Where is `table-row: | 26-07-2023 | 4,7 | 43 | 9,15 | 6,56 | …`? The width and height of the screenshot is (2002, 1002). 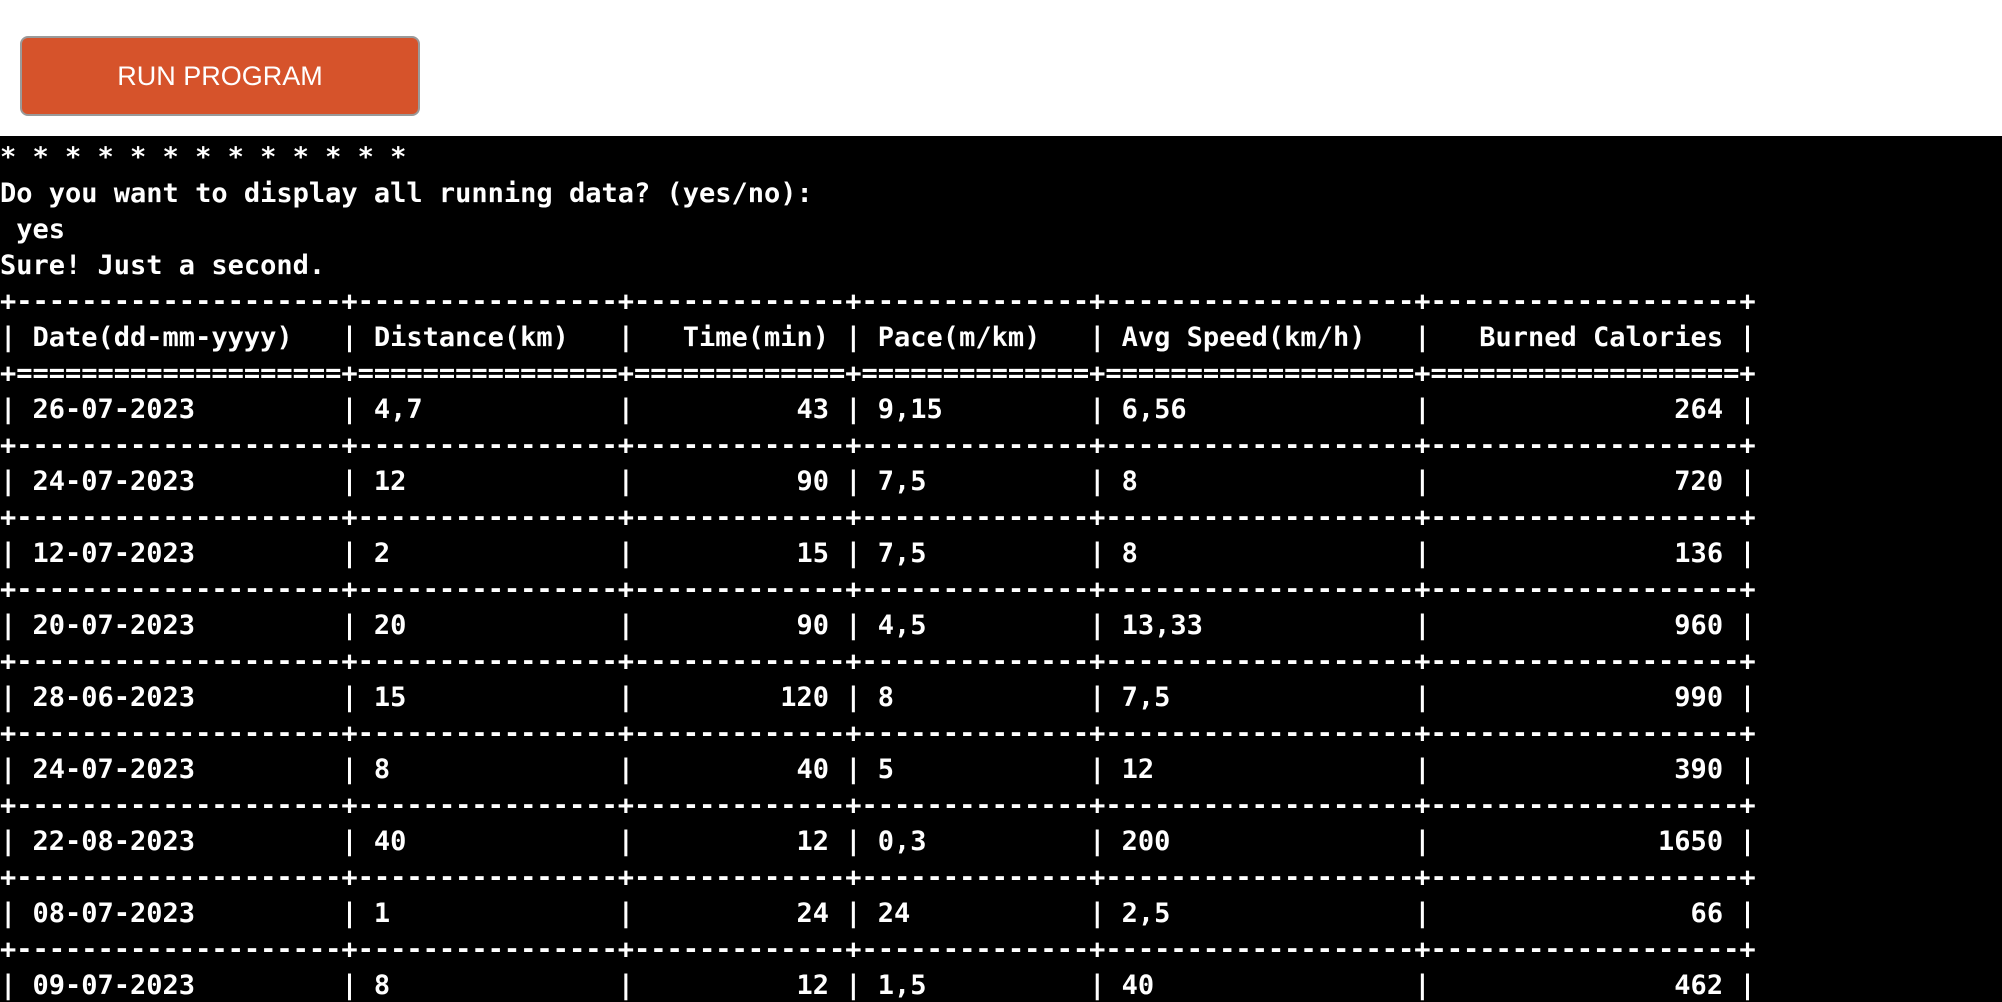 table-row: | 26-07-2023 | 4,7 | 43 | 9,15 | 6,56 | … is located at coordinates (878, 409).